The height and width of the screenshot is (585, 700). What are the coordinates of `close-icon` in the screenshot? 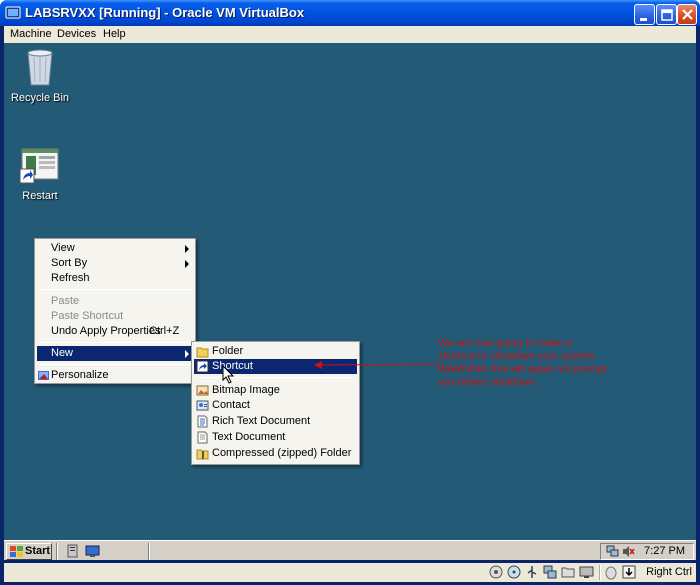 It's located at (687, 14).